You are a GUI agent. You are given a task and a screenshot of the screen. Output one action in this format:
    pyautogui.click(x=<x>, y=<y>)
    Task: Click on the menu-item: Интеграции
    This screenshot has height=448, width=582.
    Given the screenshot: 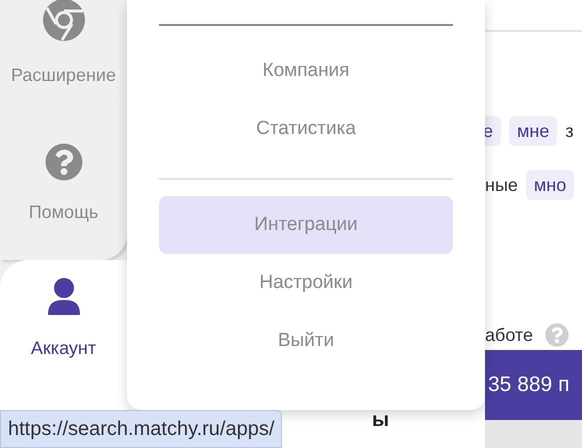 What is the action you would take?
    pyautogui.click(x=306, y=225)
    